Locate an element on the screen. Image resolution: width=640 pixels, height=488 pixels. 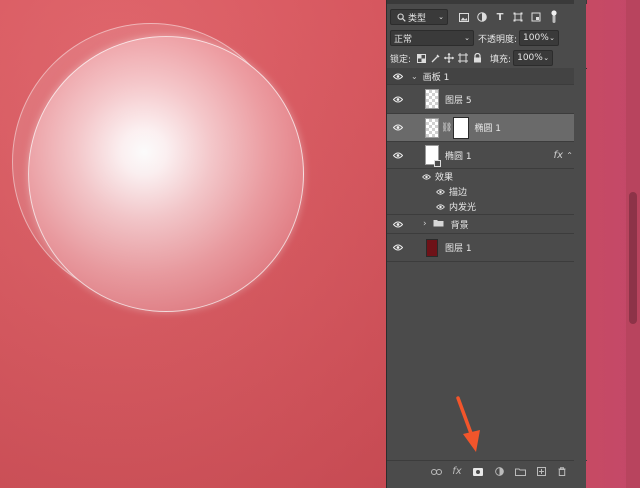
lock-image-pixels-icon is located at coordinates (435, 58).